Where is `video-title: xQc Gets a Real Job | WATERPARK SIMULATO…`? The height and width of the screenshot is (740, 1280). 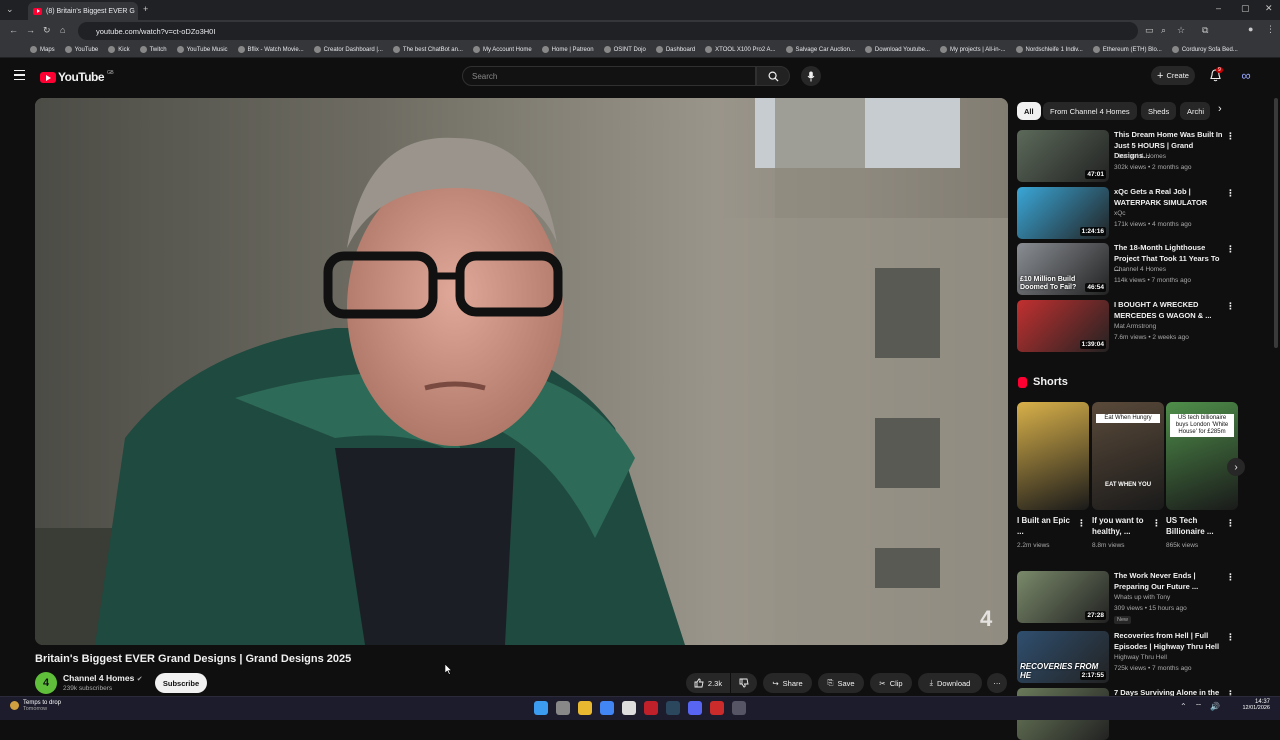 video-title: xQc Gets a Real Job | WATERPARK SIMULATO… is located at coordinates (1170, 197).